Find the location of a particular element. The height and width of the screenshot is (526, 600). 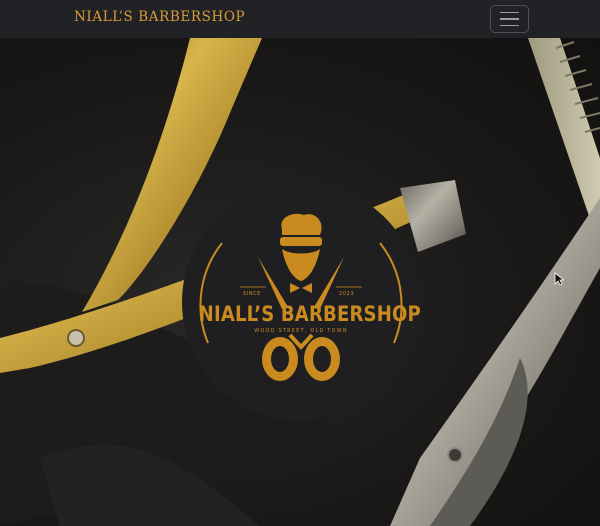

top-navbar: NIALL’S BARBERSHOP is located at coordinates (300, 19).